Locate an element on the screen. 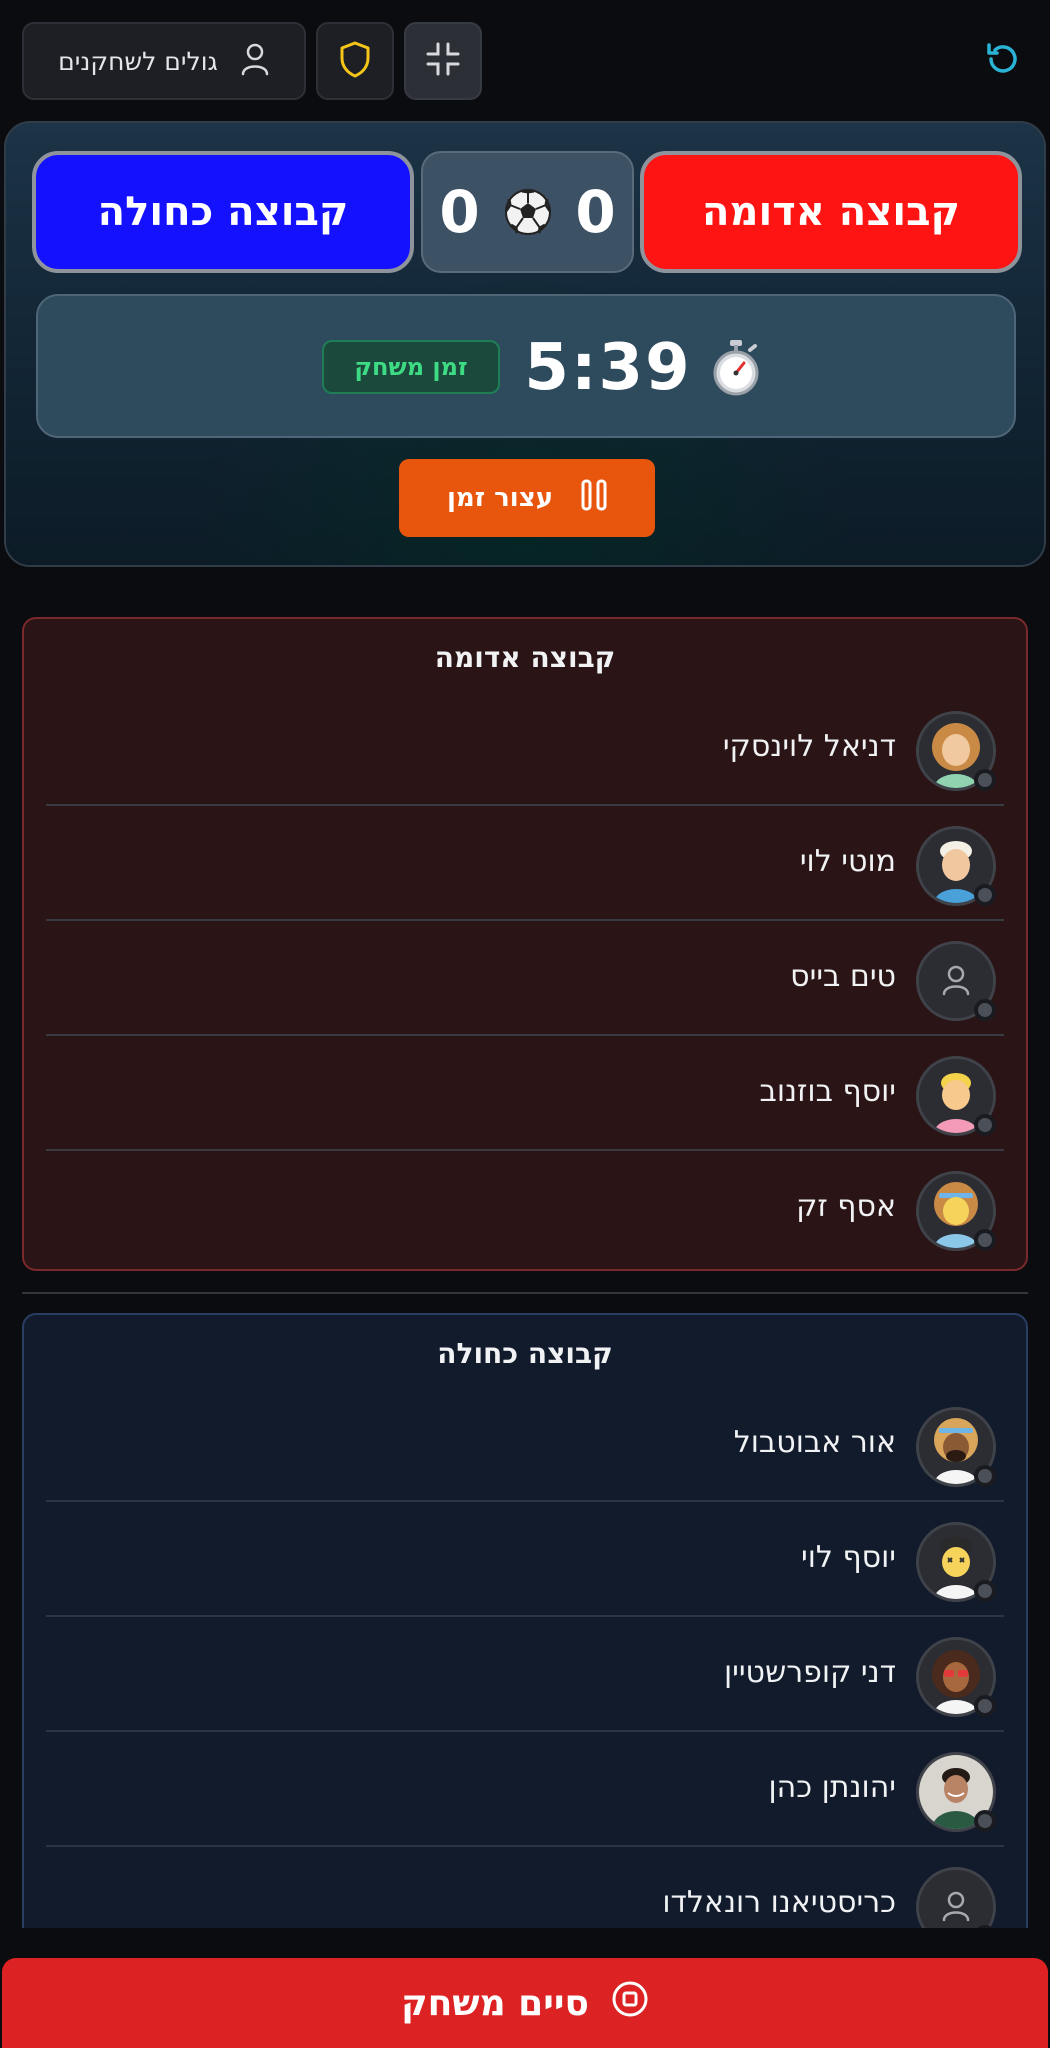 This screenshot has width=1050, height=2048. user-icon is located at coordinates (255, 61).